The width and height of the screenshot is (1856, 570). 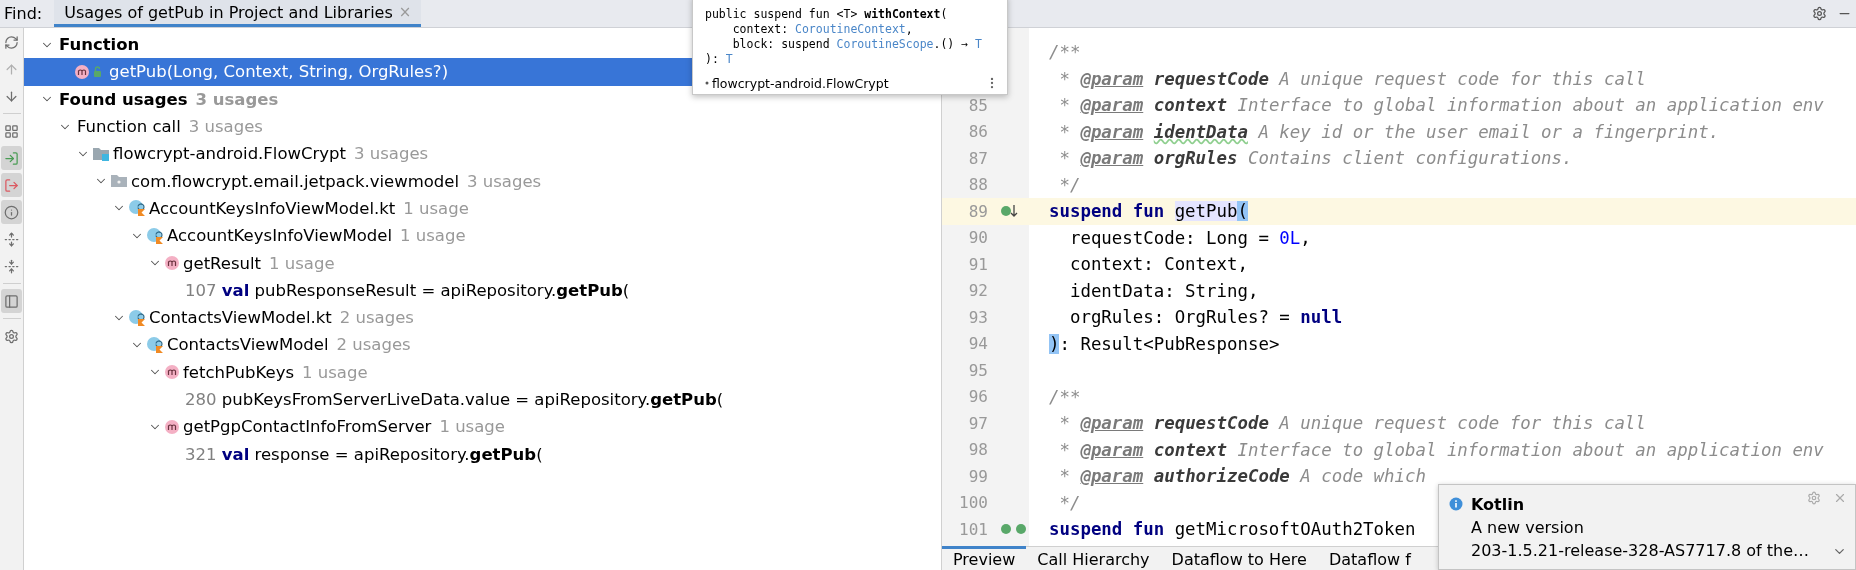 I want to click on module-folder-icon, so click(x=101, y=153).